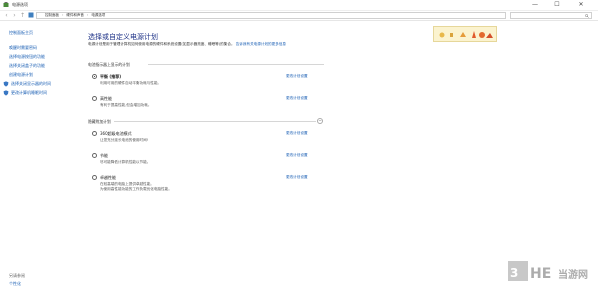  I want to click on control-panel-icon, so click(31, 15).